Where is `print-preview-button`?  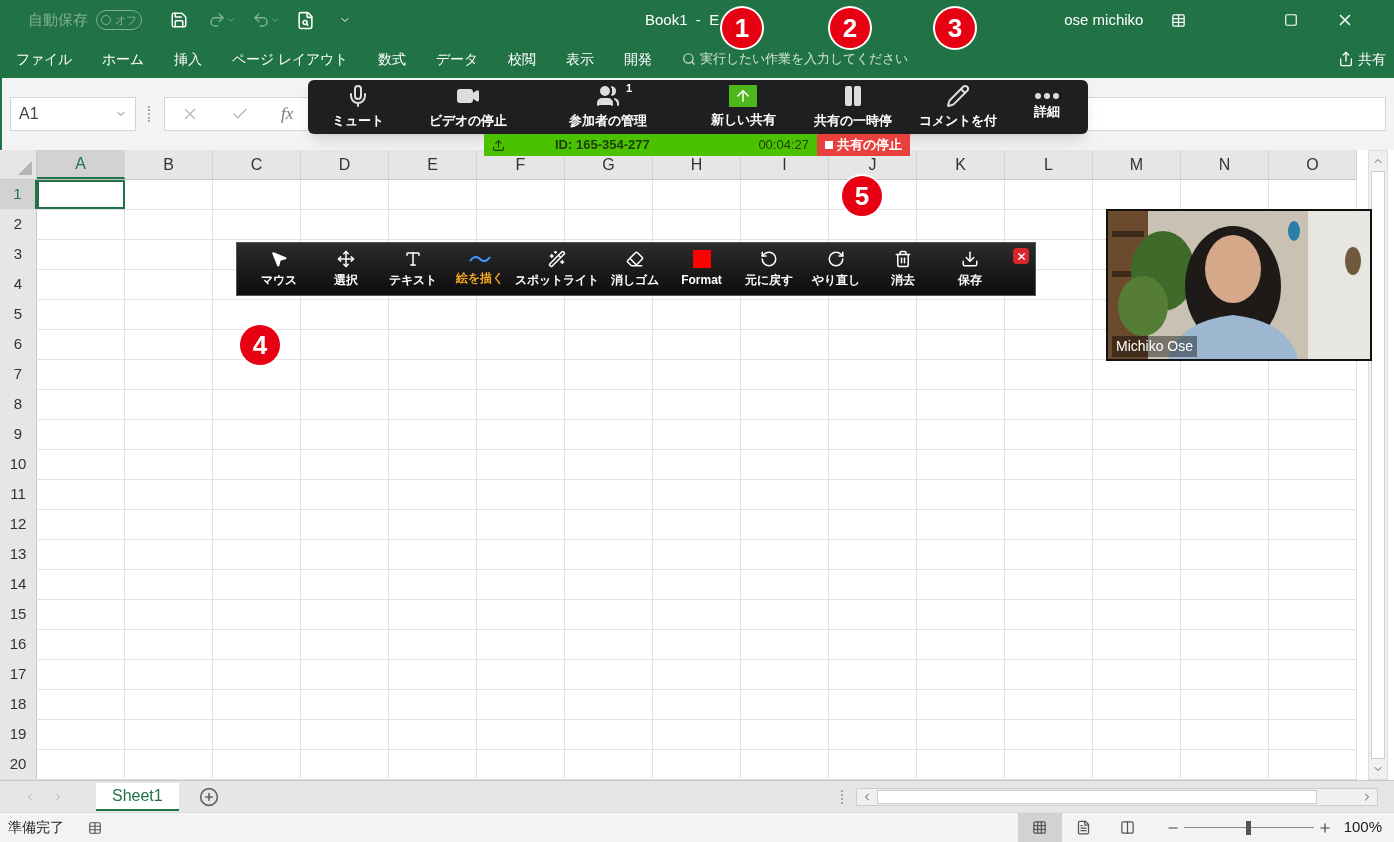
print-preview-button is located at coordinates (305, 20).